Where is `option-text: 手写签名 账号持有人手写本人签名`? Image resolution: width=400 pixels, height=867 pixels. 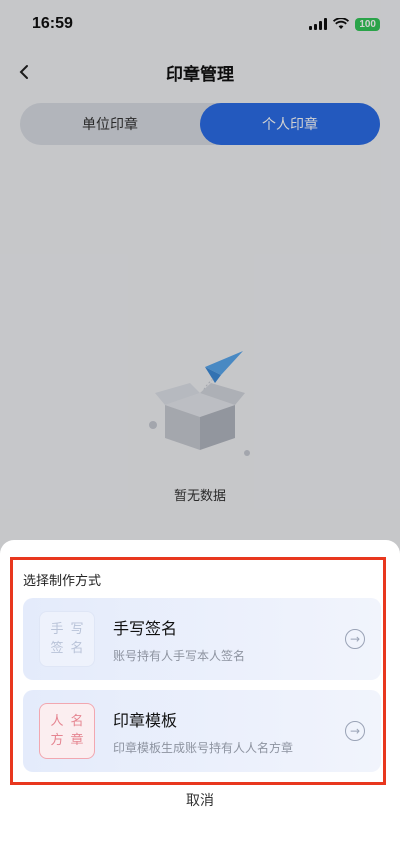
option-text: 手写签名 账号持有人手写本人签名 is located at coordinates (229, 639).